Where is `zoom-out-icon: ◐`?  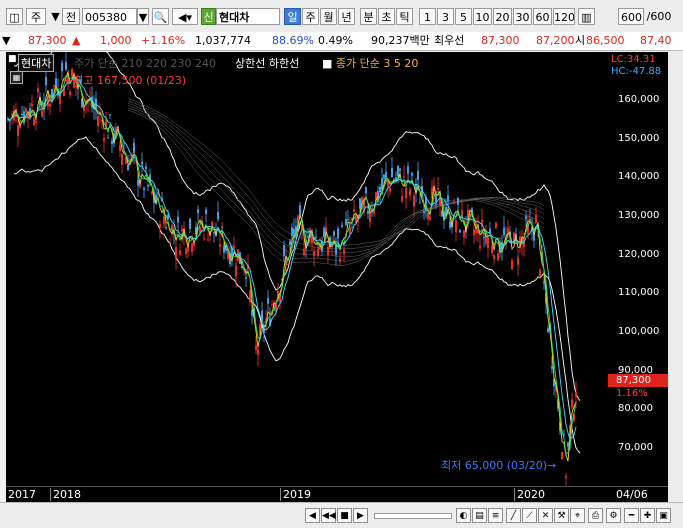 zoom-out-icon: ◐ is located at coordinates (463, 515).